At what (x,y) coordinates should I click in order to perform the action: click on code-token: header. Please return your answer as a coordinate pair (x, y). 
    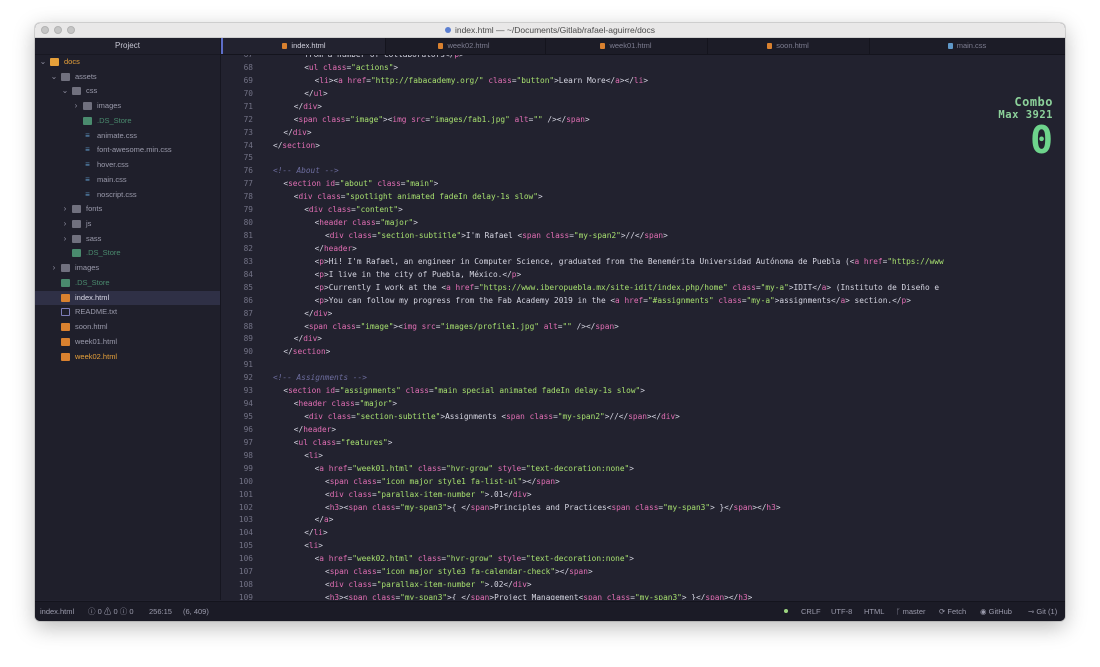
    Looking at the image, I should click on (312, 404).